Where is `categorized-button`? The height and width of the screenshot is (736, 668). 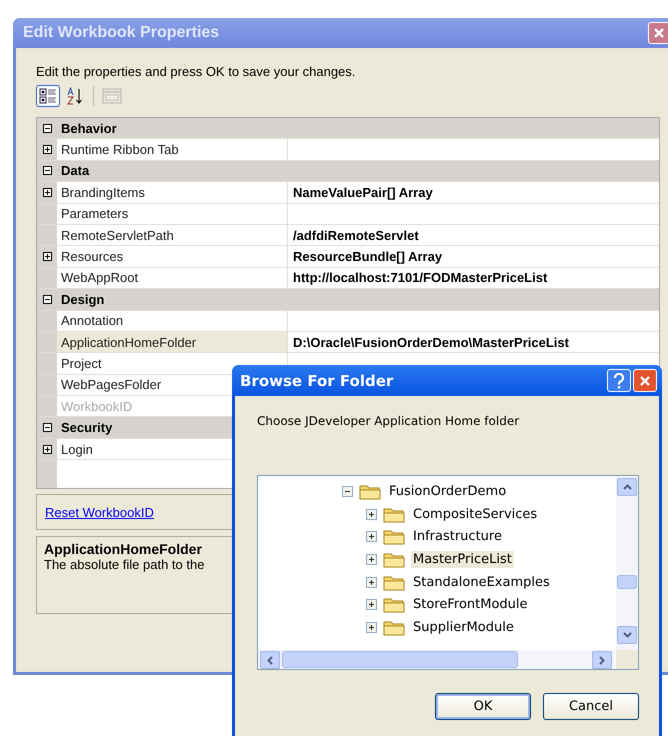 categorized-button is located at coordinates (48, 96).